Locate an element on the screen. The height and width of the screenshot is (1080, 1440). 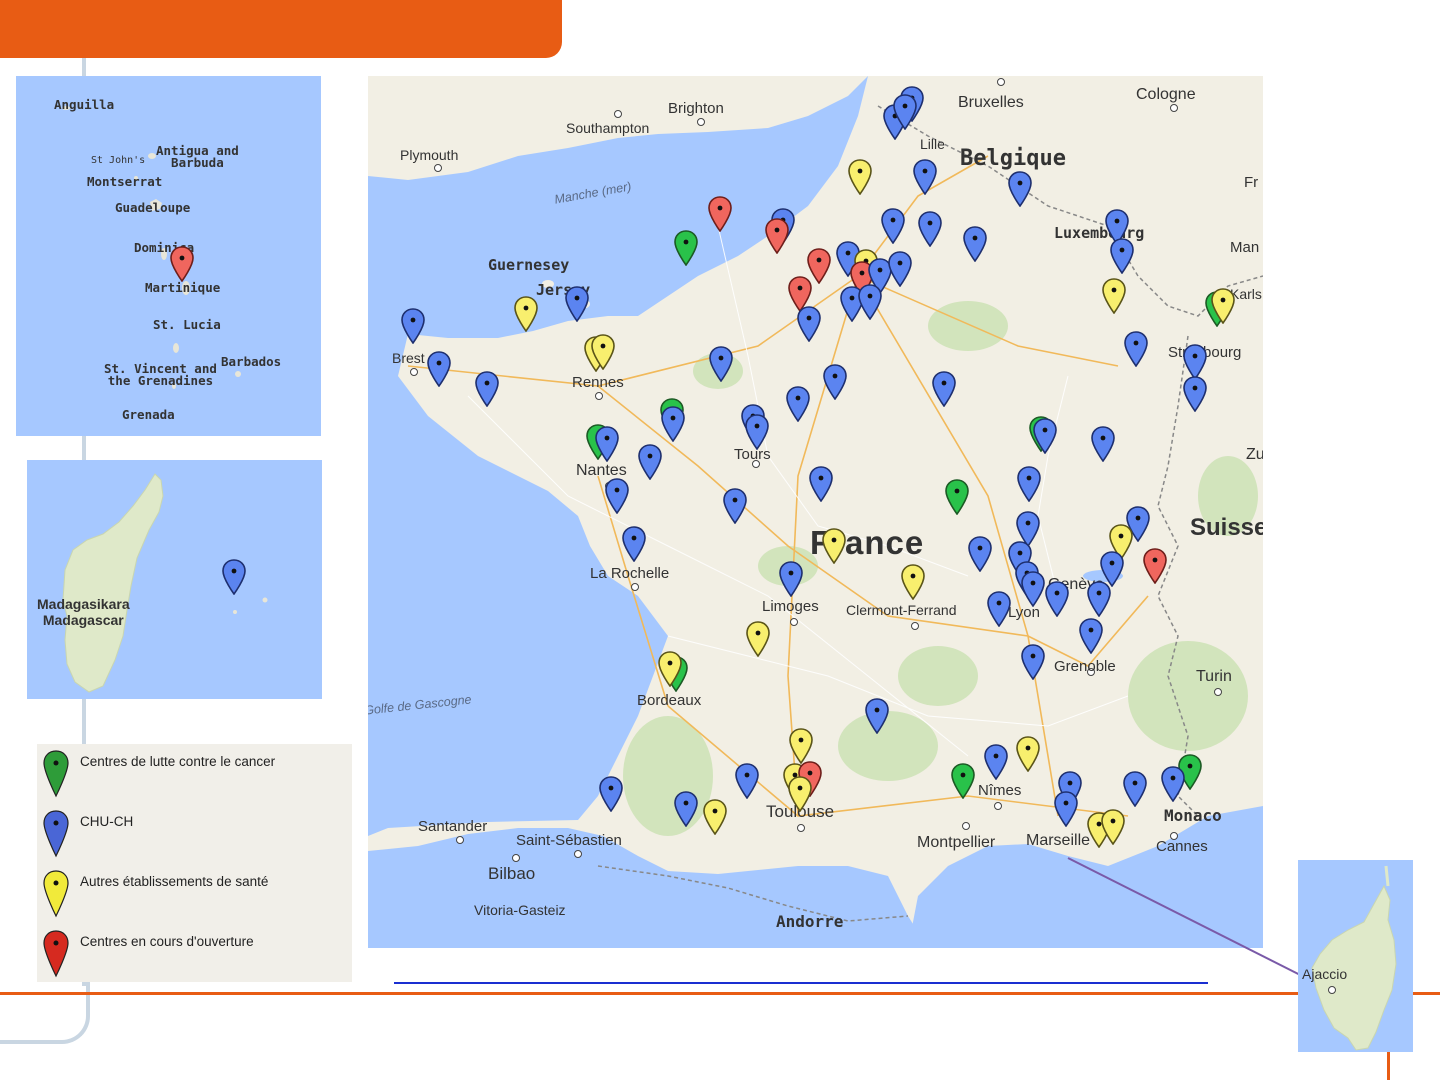
label-plymouth: Plymouth is located at coordinates (429, 155).